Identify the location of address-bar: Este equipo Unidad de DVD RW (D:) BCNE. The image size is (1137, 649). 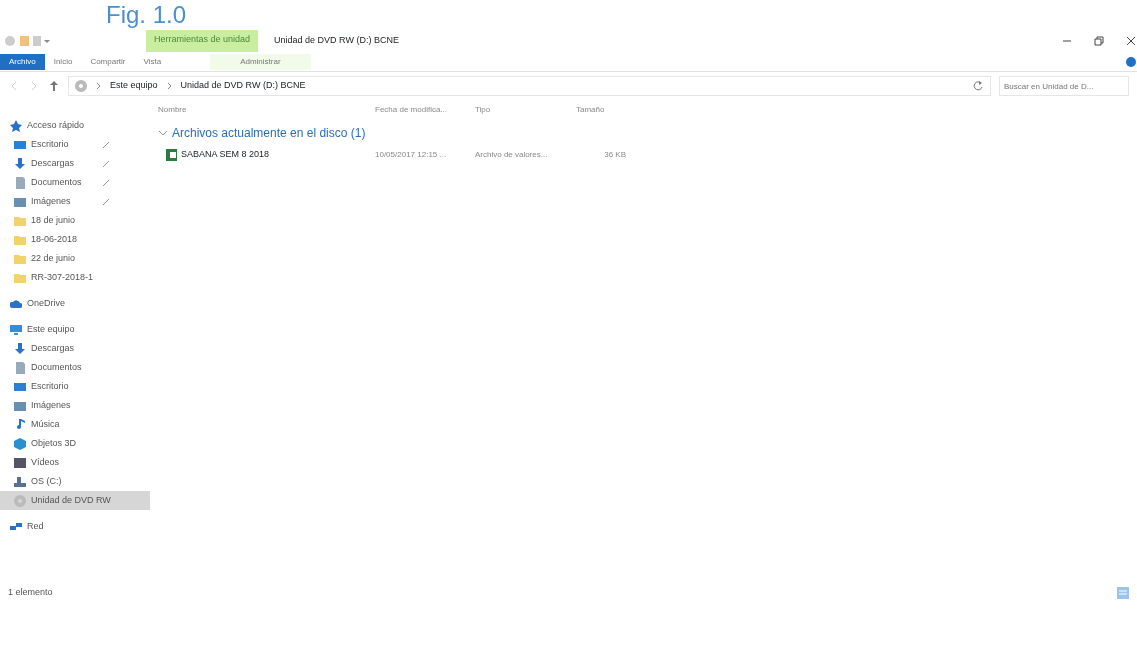
(529, 86).